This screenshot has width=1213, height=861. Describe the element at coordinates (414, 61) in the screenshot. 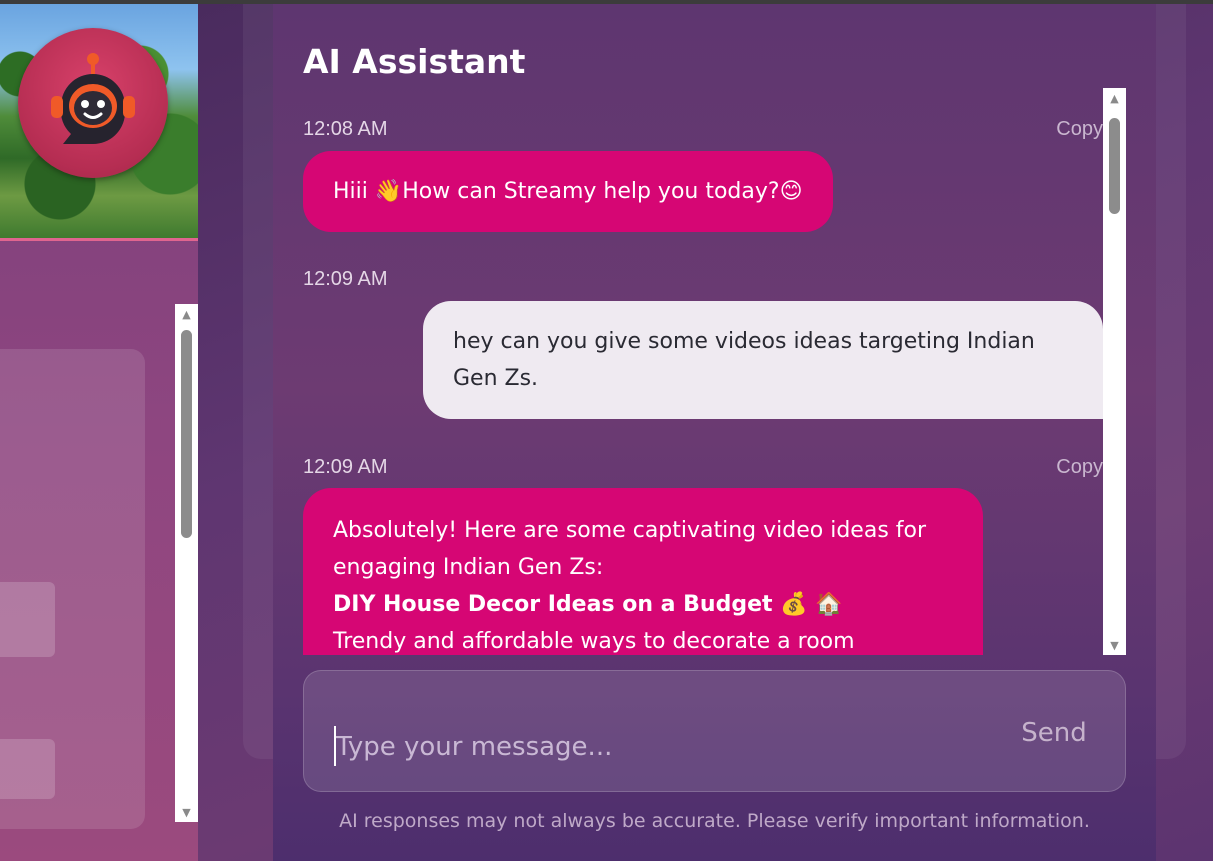

I see `assistant-title: AI Assistant` at that location.